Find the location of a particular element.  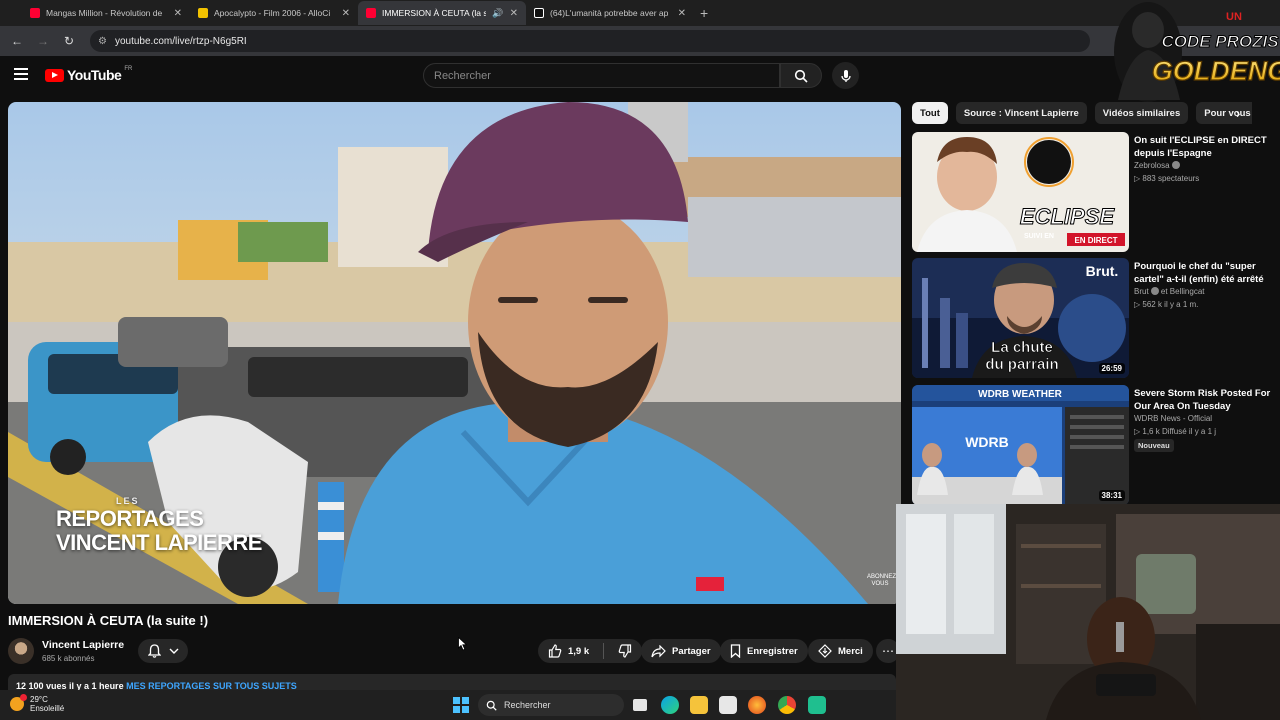

recommendation-meta: ▷ 1,6 k Diffusé il y a 1 j is located at coordinates (1175, 431).